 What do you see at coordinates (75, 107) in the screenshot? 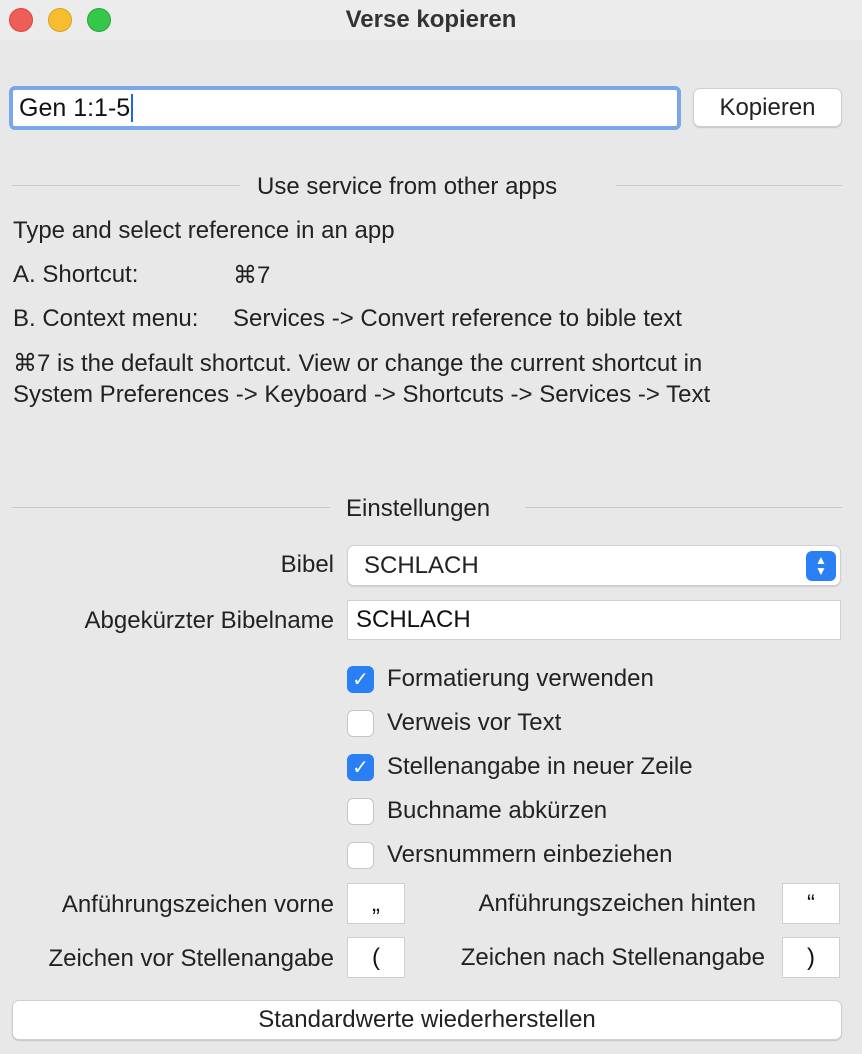
I see `reference-input-value: Gen 1:1-5` at bounding box center [75, 107].